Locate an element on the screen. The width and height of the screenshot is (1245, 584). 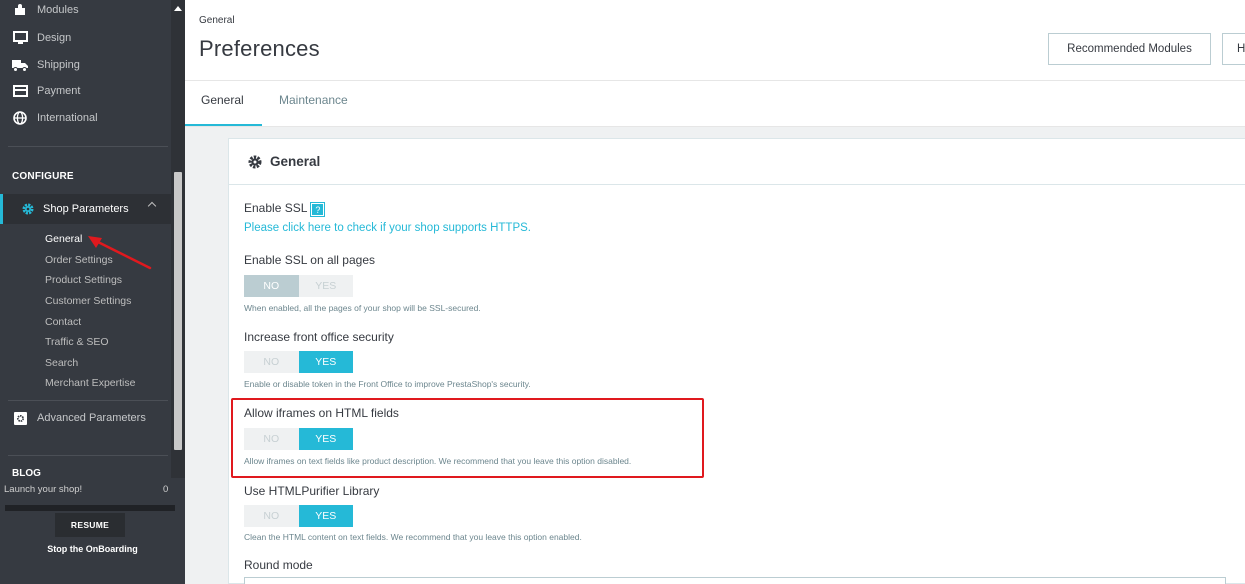
sidebar-subitem-traffic-seo: Traffic & SEO is located at coordinates (77, 342).